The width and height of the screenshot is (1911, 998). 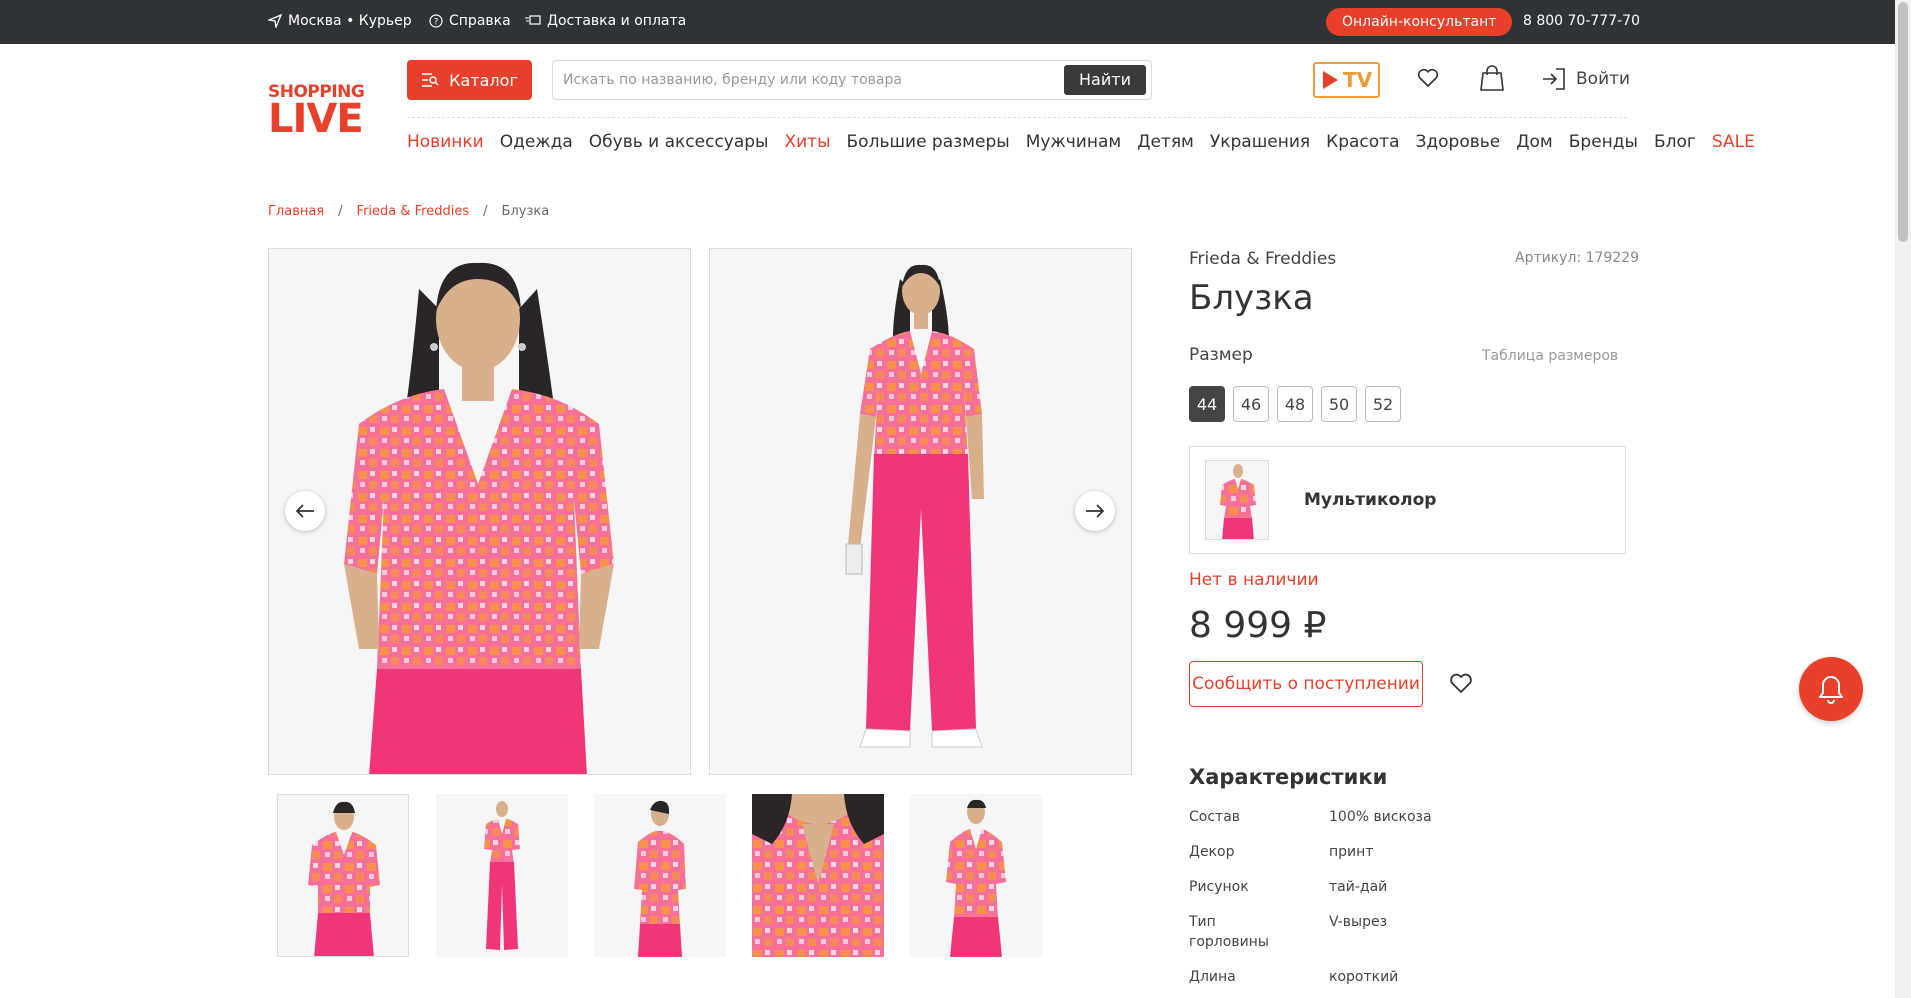 I want to click on nav-item: Мужчинам, so click(x=1074, y=142).